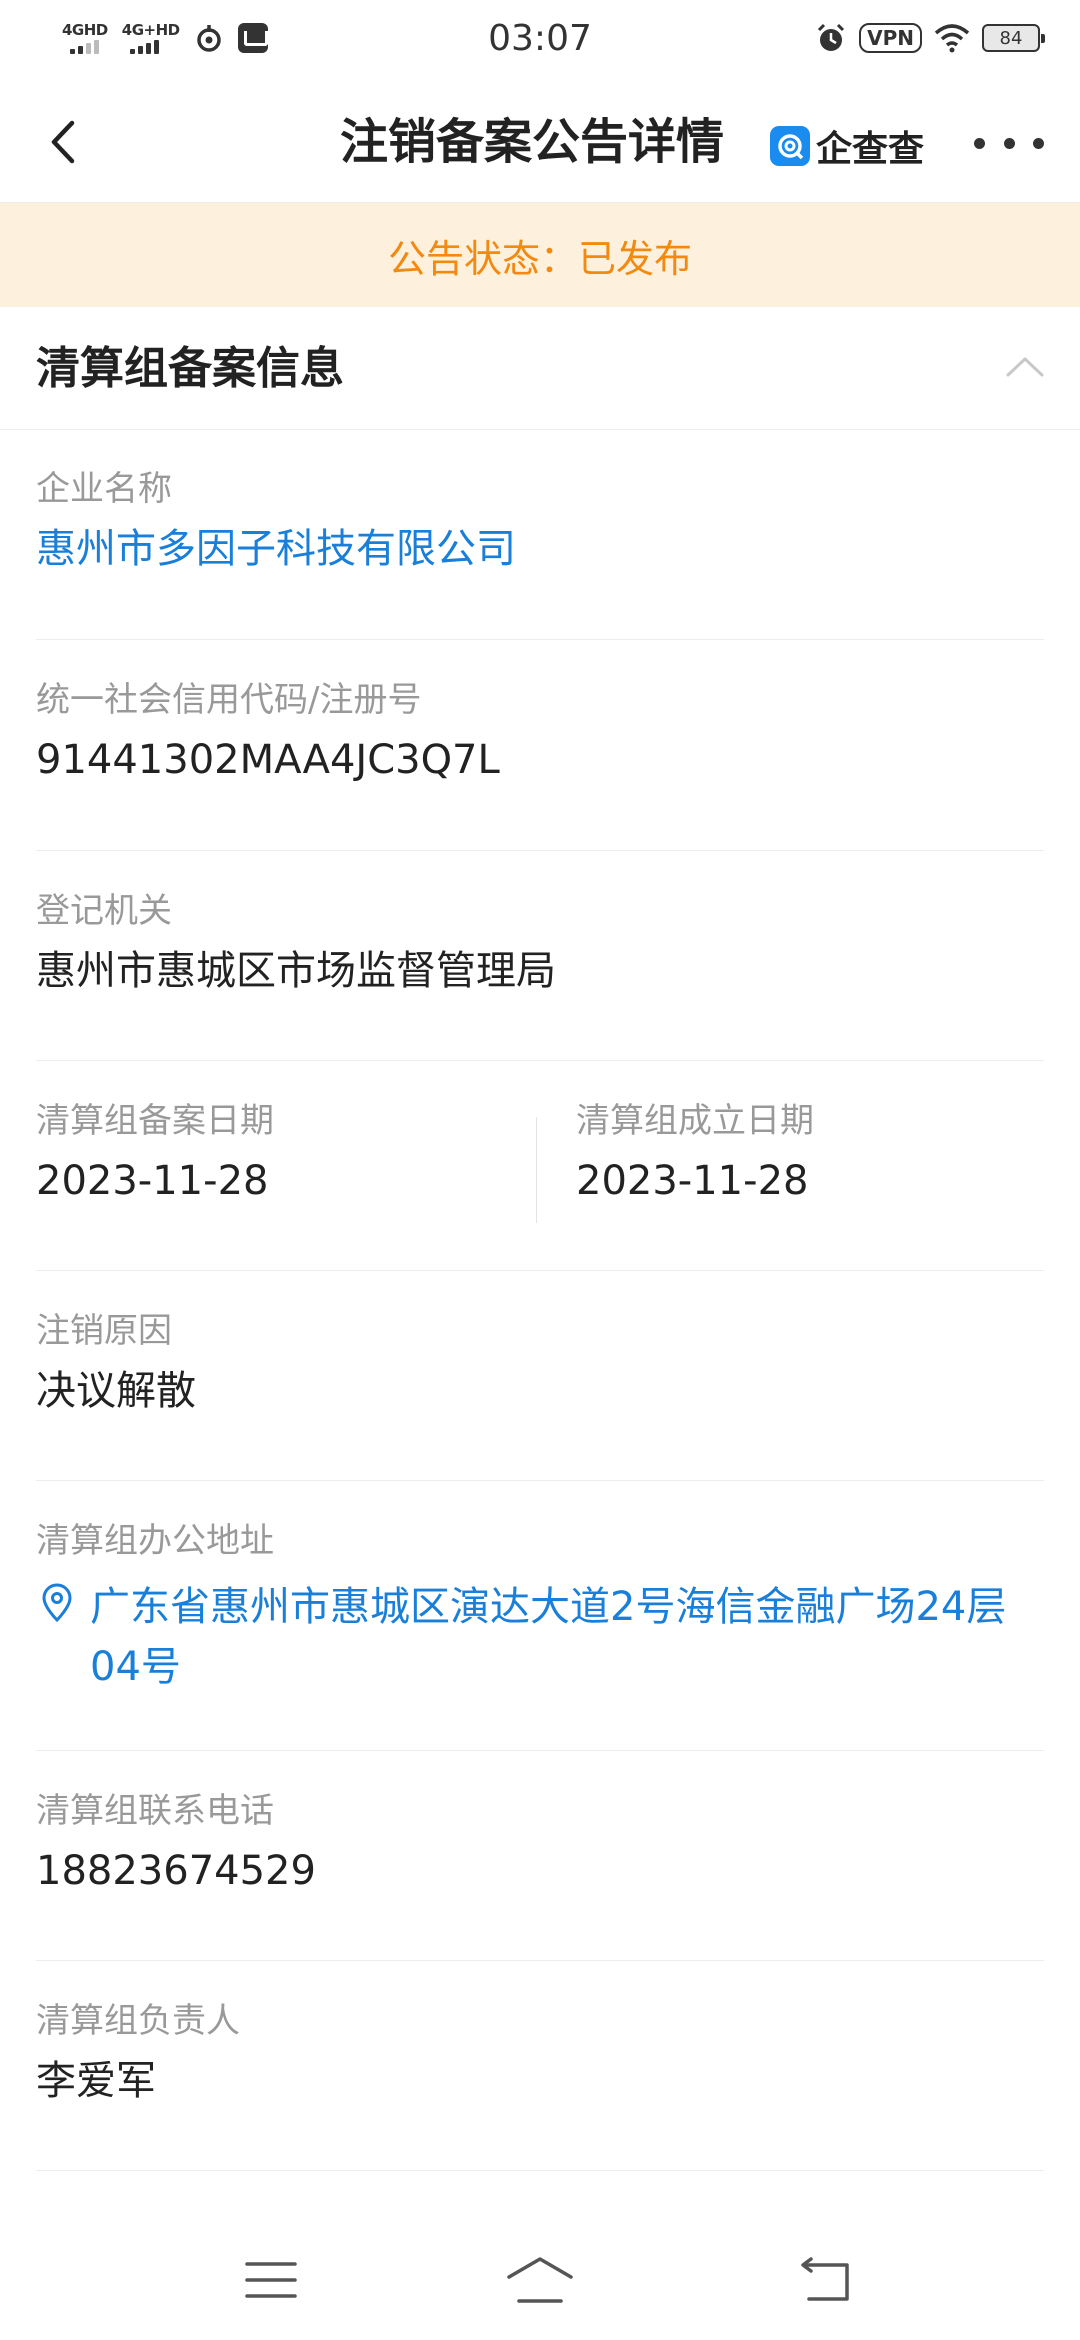 This screenshot has width=1080, height=2340. I want to click on status-right-icons: VPN 84, so click(930, 38).